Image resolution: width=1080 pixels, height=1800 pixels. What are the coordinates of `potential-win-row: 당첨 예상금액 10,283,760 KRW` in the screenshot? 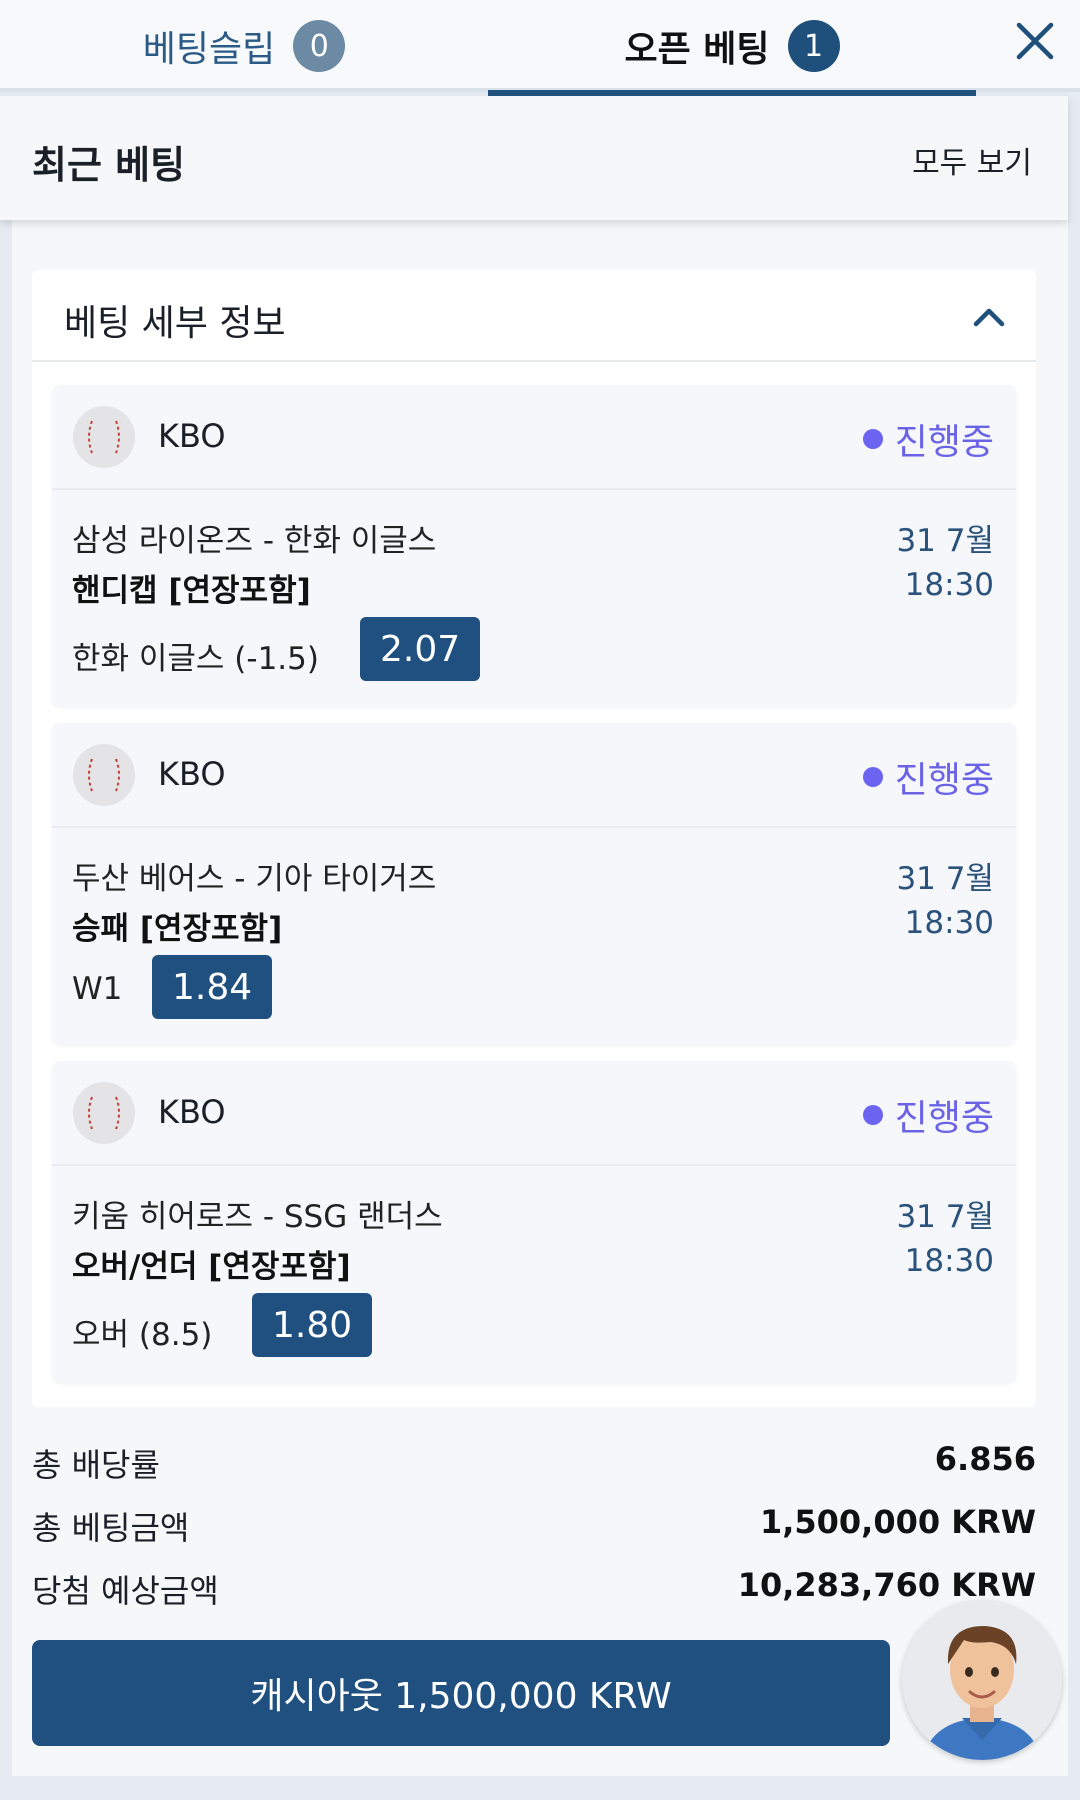 It's located at (534, 1591).